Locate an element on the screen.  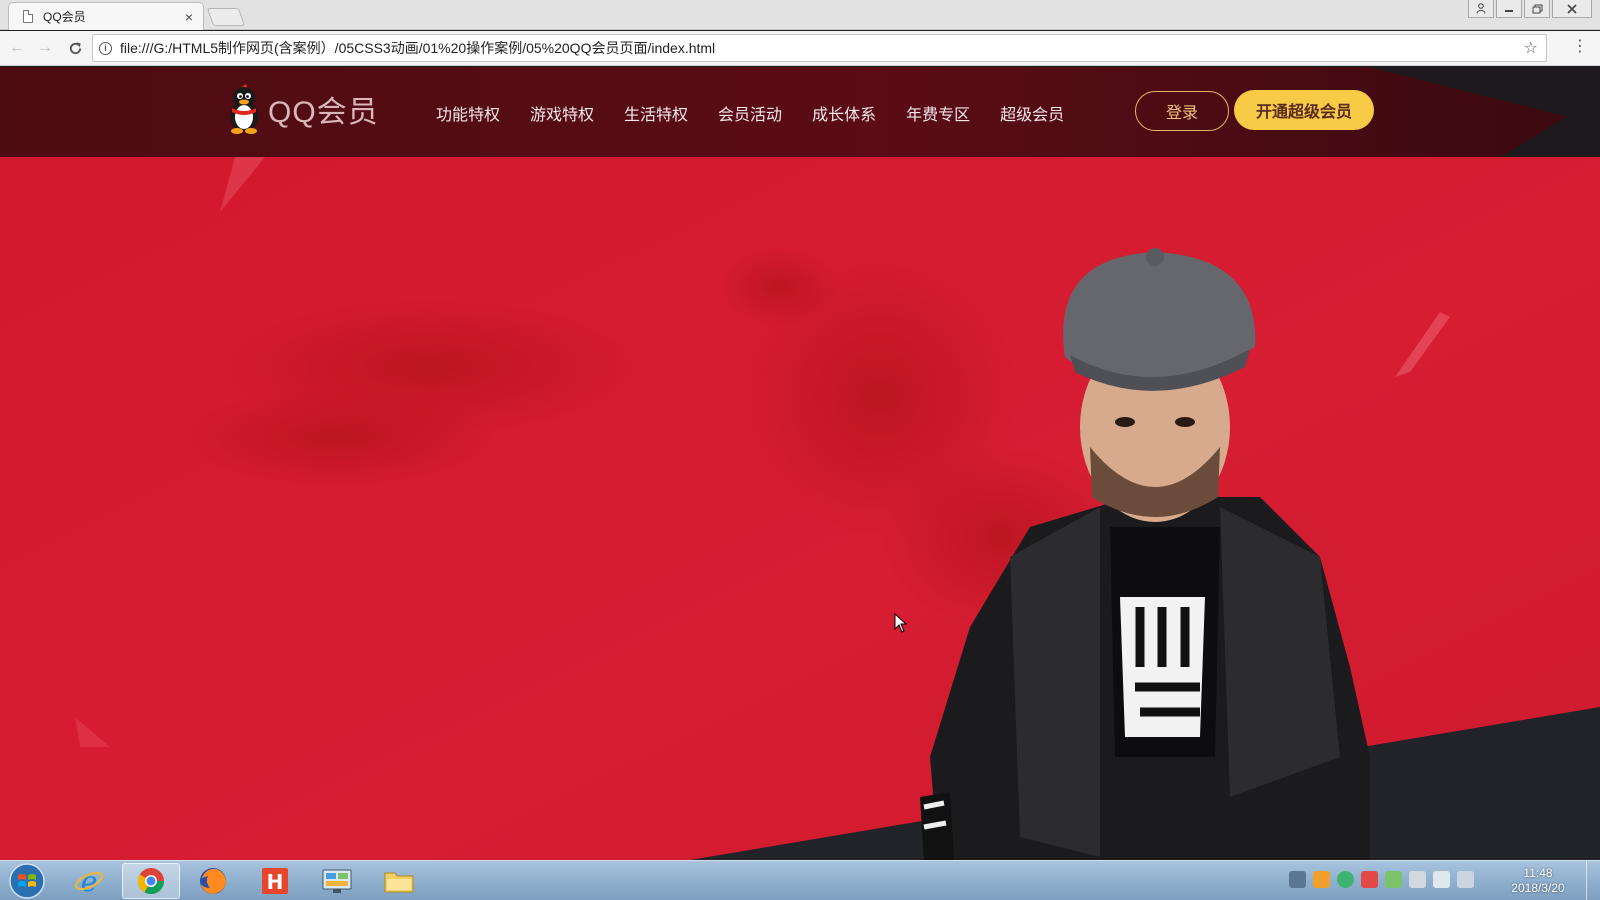
svg-text: e is located at coordinates (89, 881).